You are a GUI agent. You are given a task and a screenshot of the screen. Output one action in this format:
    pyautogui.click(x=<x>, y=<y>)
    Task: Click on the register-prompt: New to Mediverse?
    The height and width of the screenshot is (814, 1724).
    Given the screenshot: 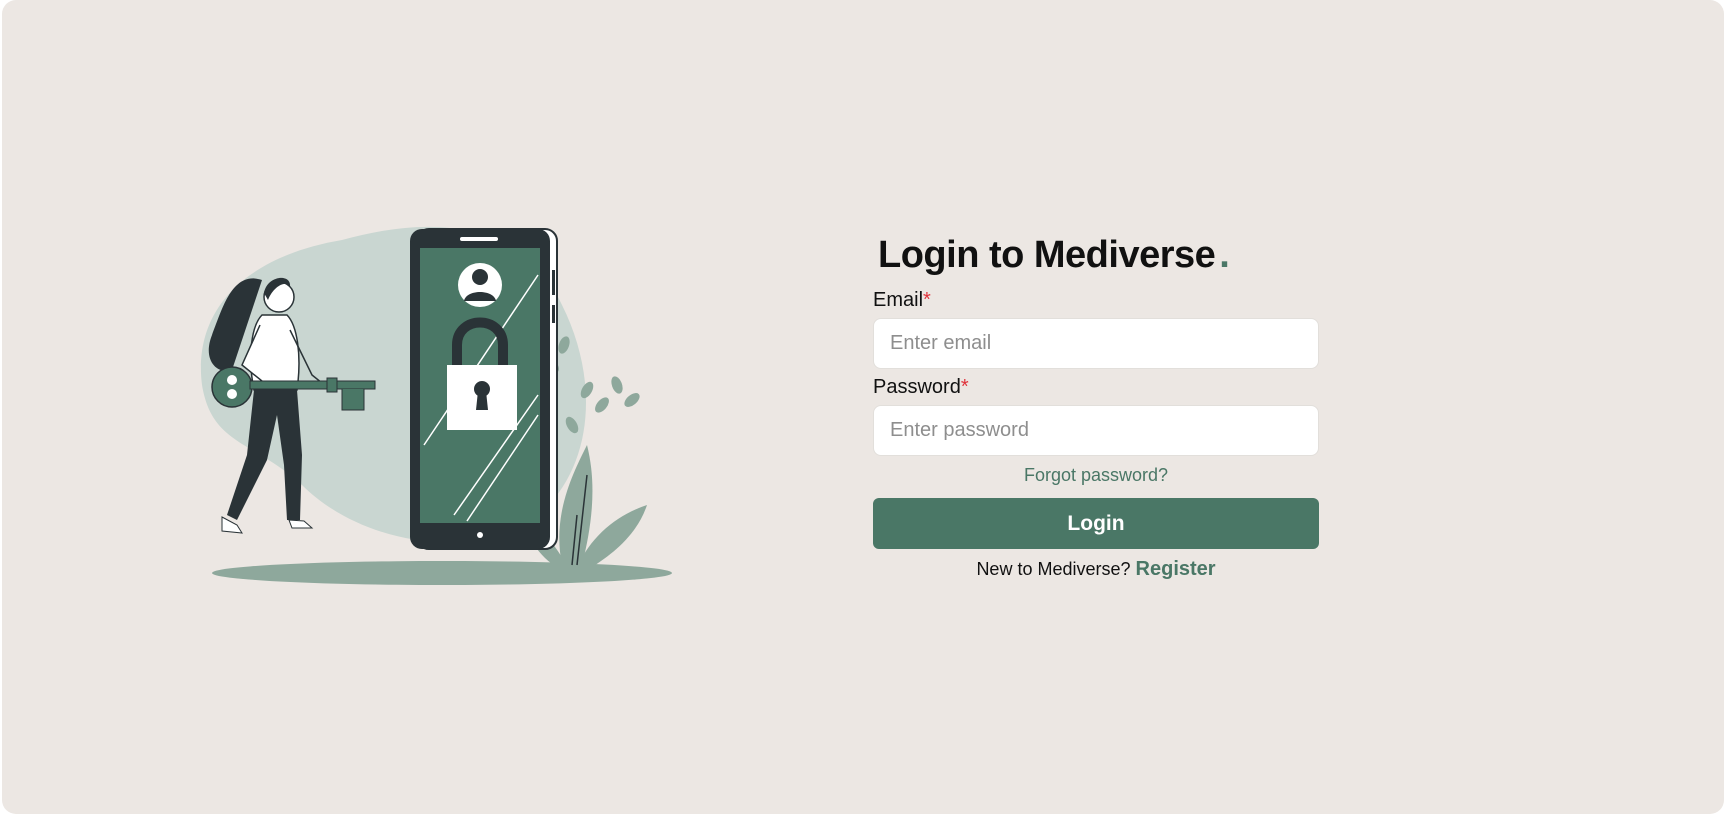 What is the action you would take?
    pyautogui.click(x=1053, y=569)
    